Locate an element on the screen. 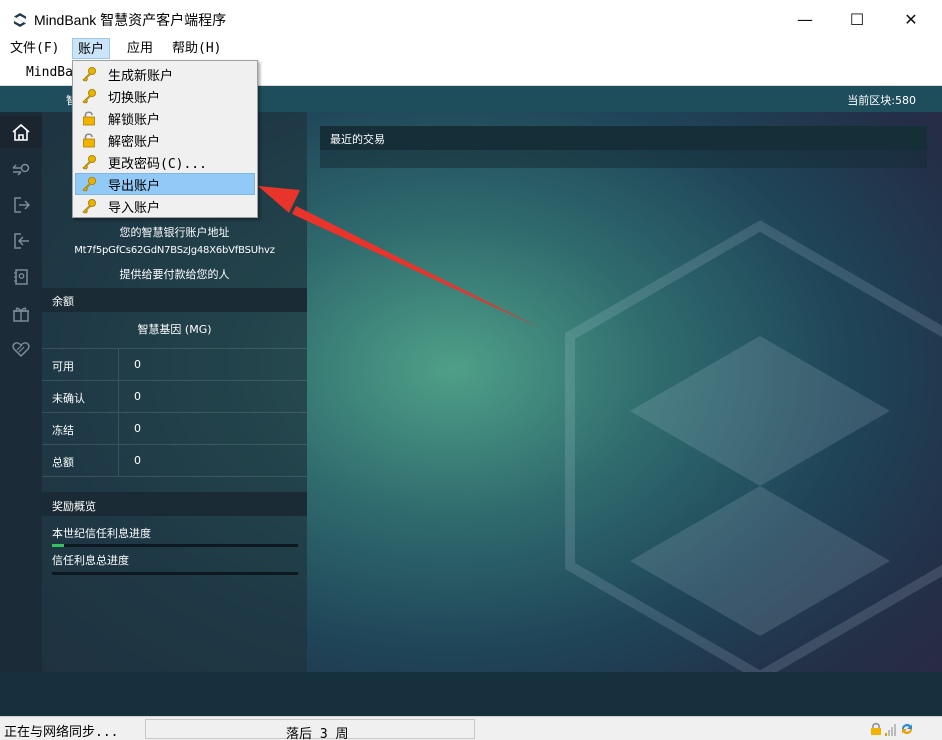 The width and height of the screenshot is (942, 740). close-button: ✕ is located at coordinates (911, 19).